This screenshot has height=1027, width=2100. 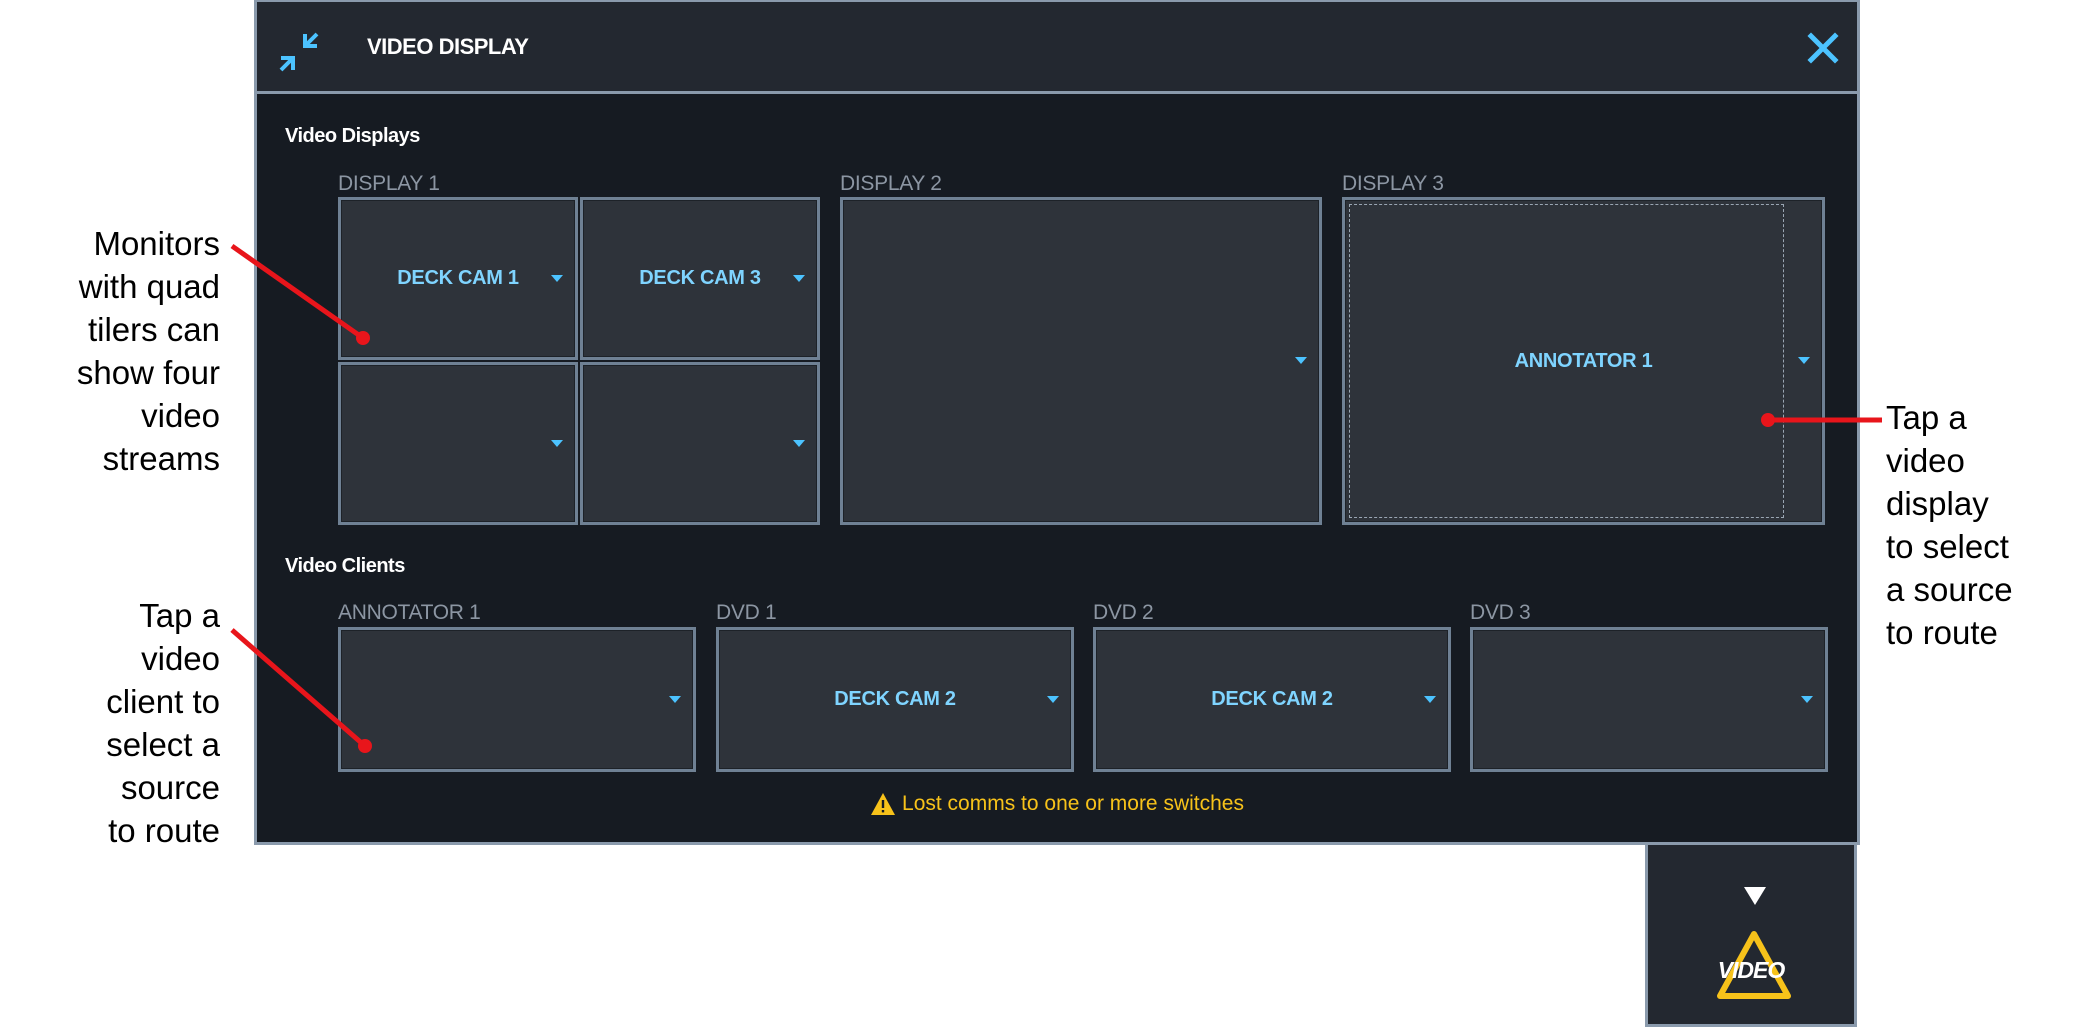 What do you see at coordinates (1123, 612) in the screenshot?
I see `client-3-label: DVD 2` at bounding box center [1123, 612].